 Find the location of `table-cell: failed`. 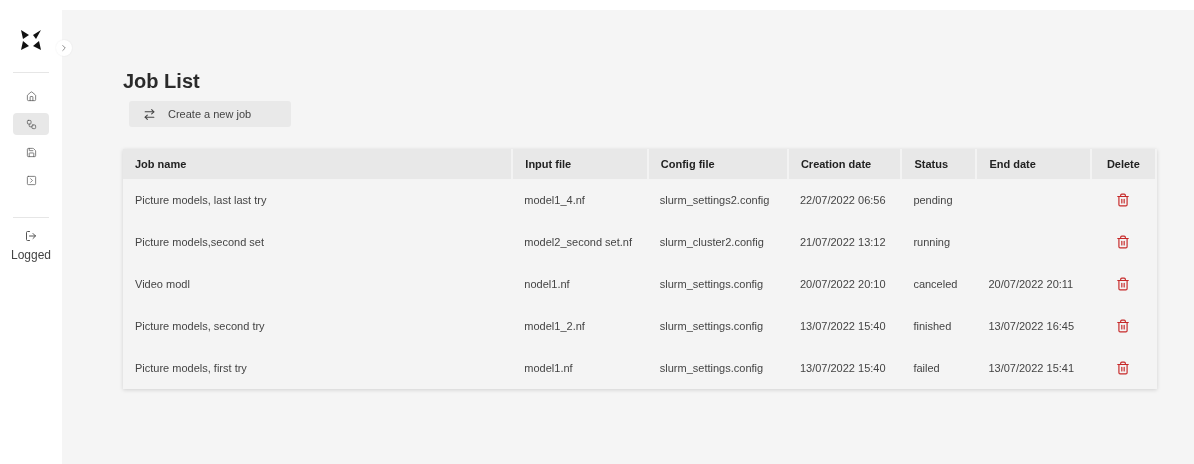

table-cell: failed is located at coordinates (939, 368).